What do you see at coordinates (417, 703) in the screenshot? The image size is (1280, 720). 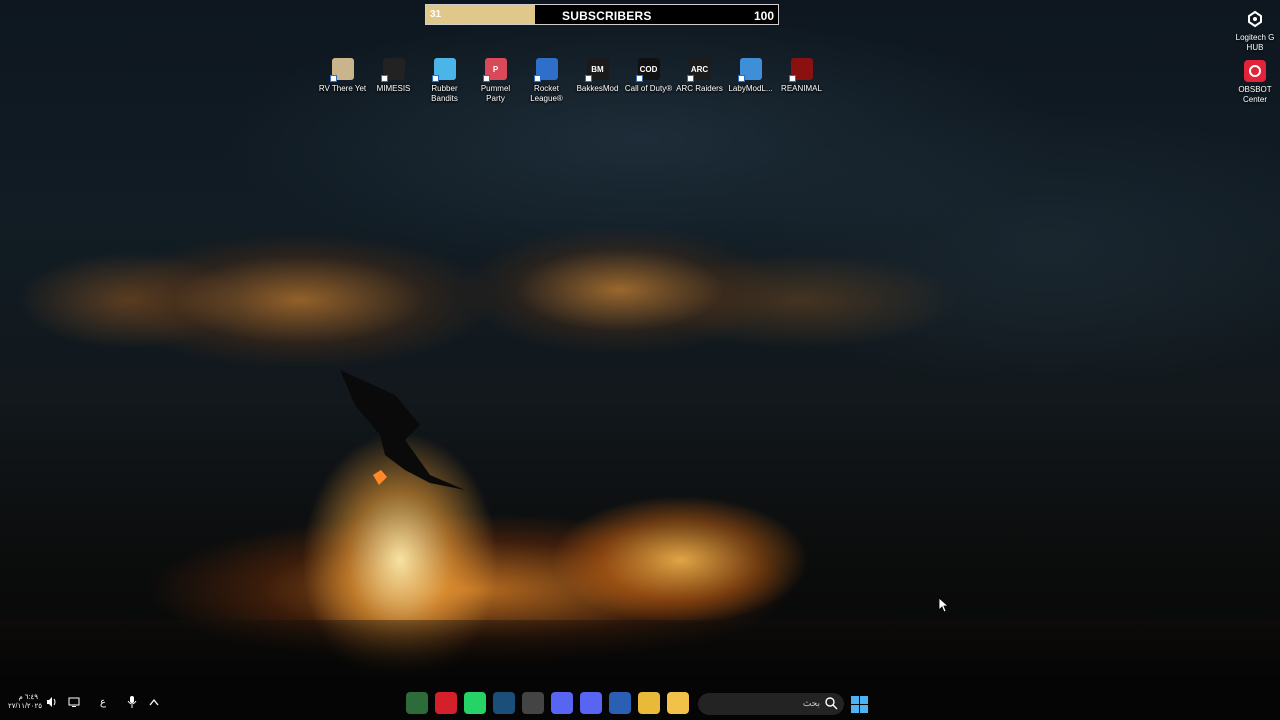 I see `xbox-app-icon` at bounding box center [417, 703].